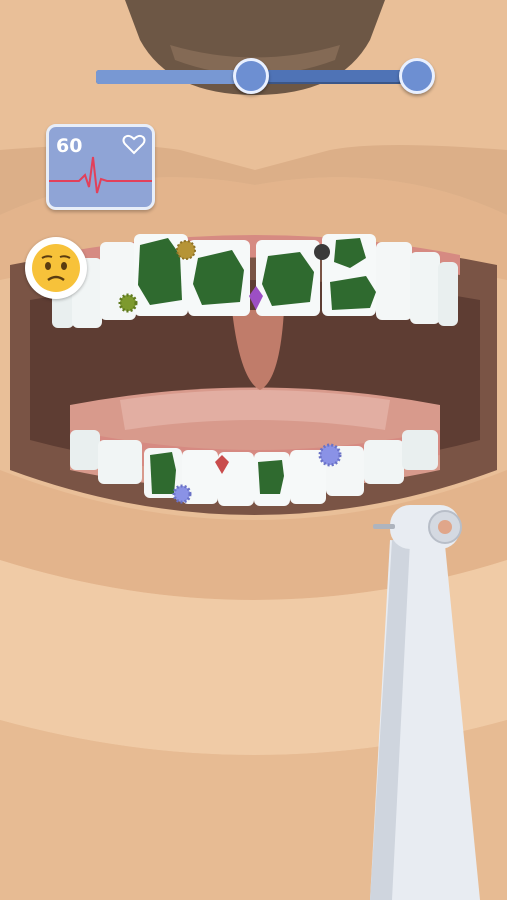 This screenshot has height=900, width=507. I want to click on worried-face-emoji, so click(56, 268).